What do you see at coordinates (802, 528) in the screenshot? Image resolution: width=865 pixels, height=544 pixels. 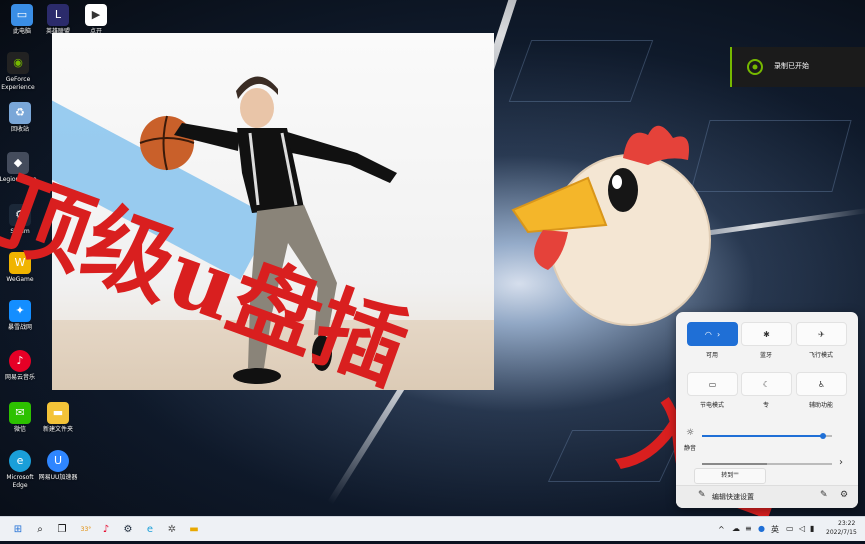 I see `volume-icon: ◁` at bounding box center [802, 528].